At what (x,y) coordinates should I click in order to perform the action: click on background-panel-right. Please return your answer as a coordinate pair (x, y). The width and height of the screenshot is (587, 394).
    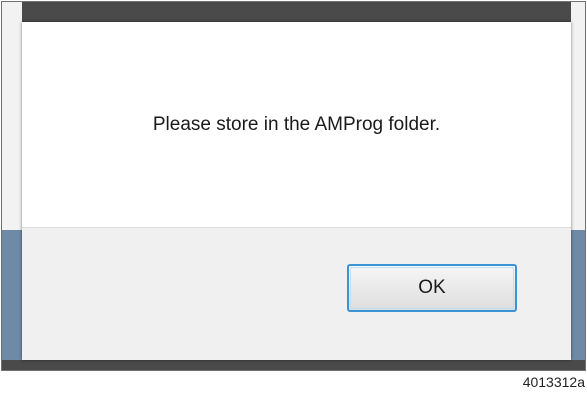
    Looking at the image, I should click on (578, 295).